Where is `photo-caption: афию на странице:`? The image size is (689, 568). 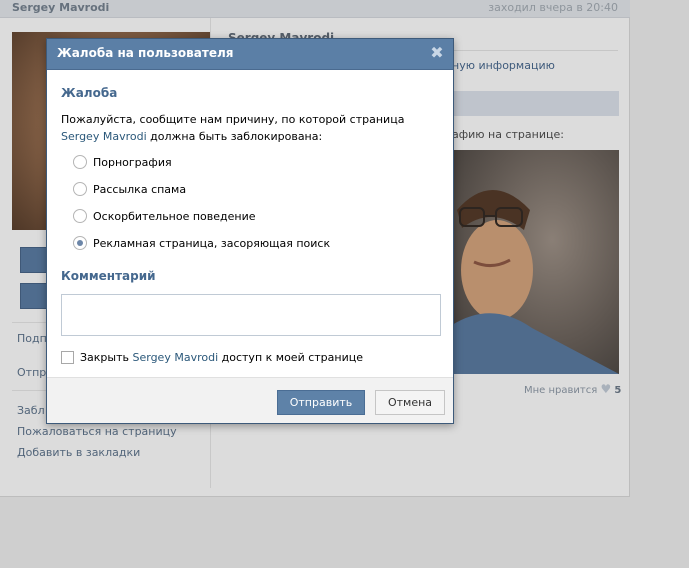 photo-caption: афию на странице: is located at coordinates (508, 134).